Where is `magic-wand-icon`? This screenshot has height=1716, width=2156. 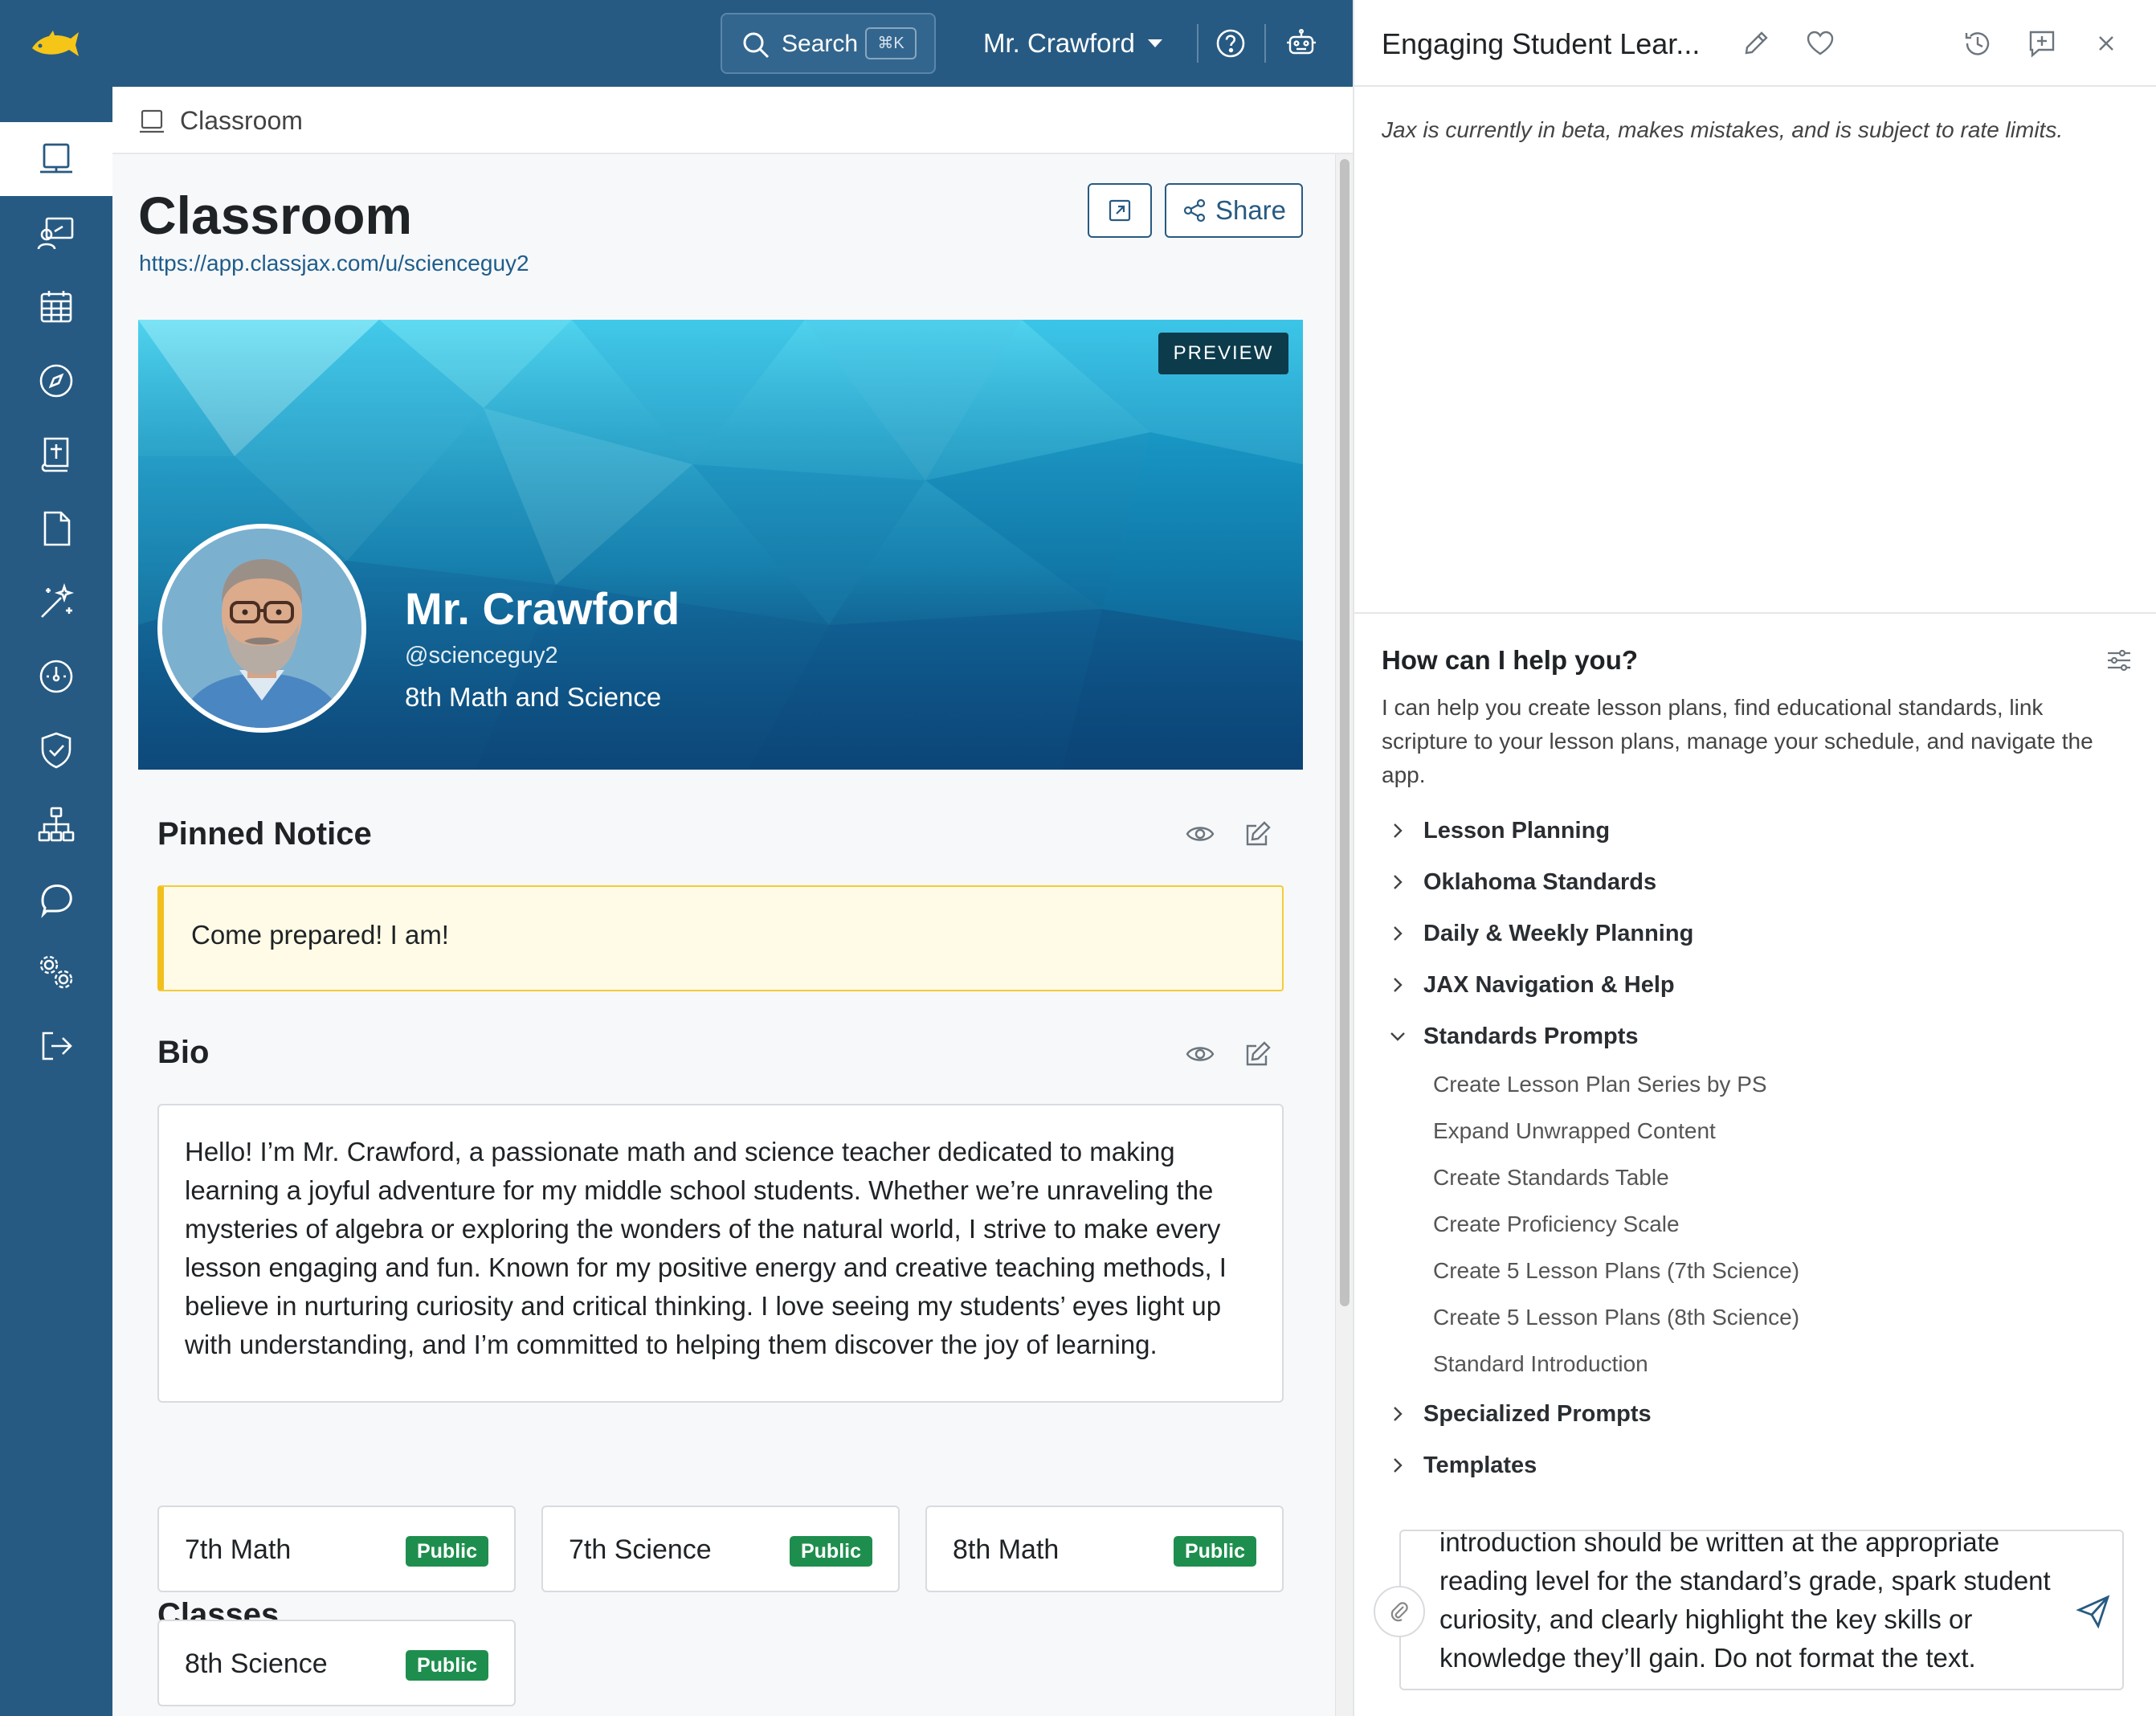 magic-wand-icon is located at coordinates (58, 600).